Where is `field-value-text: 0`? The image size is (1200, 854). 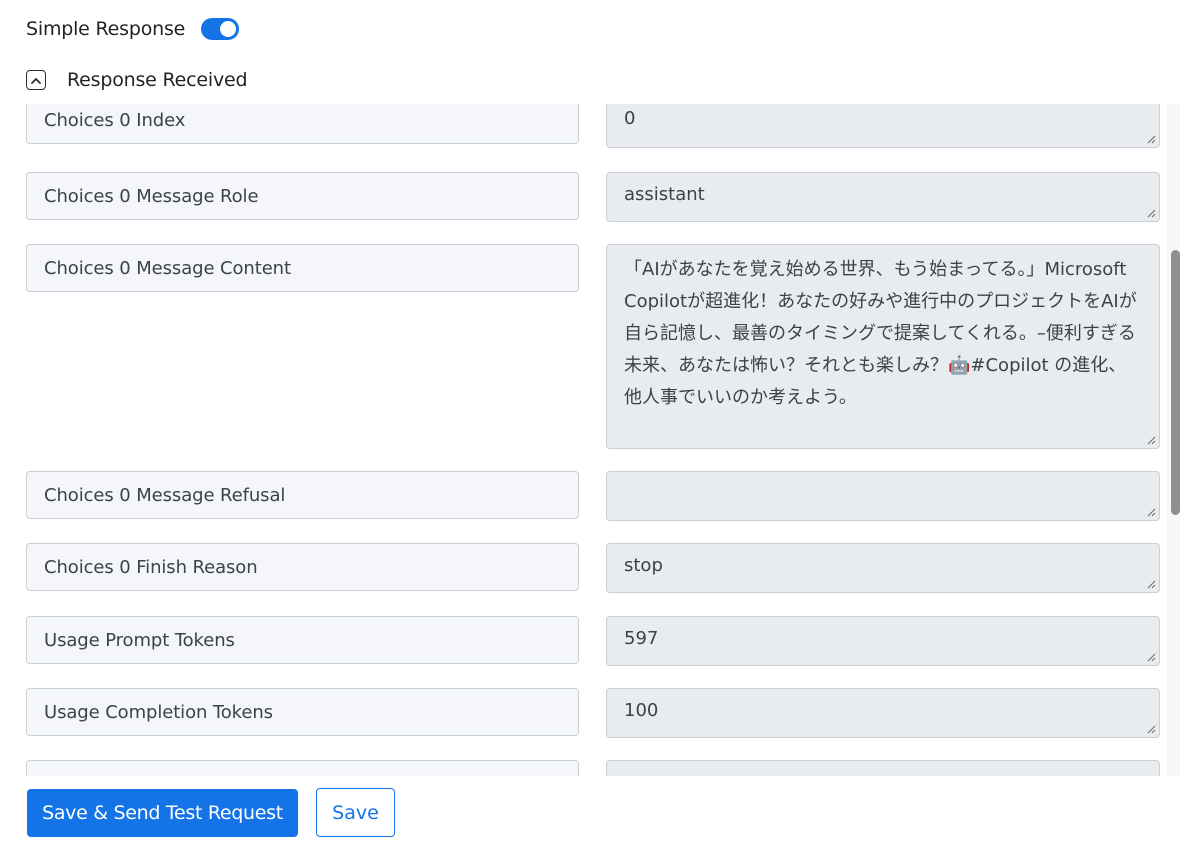 field-value-text: 0 is located at coordinates (630, 118).